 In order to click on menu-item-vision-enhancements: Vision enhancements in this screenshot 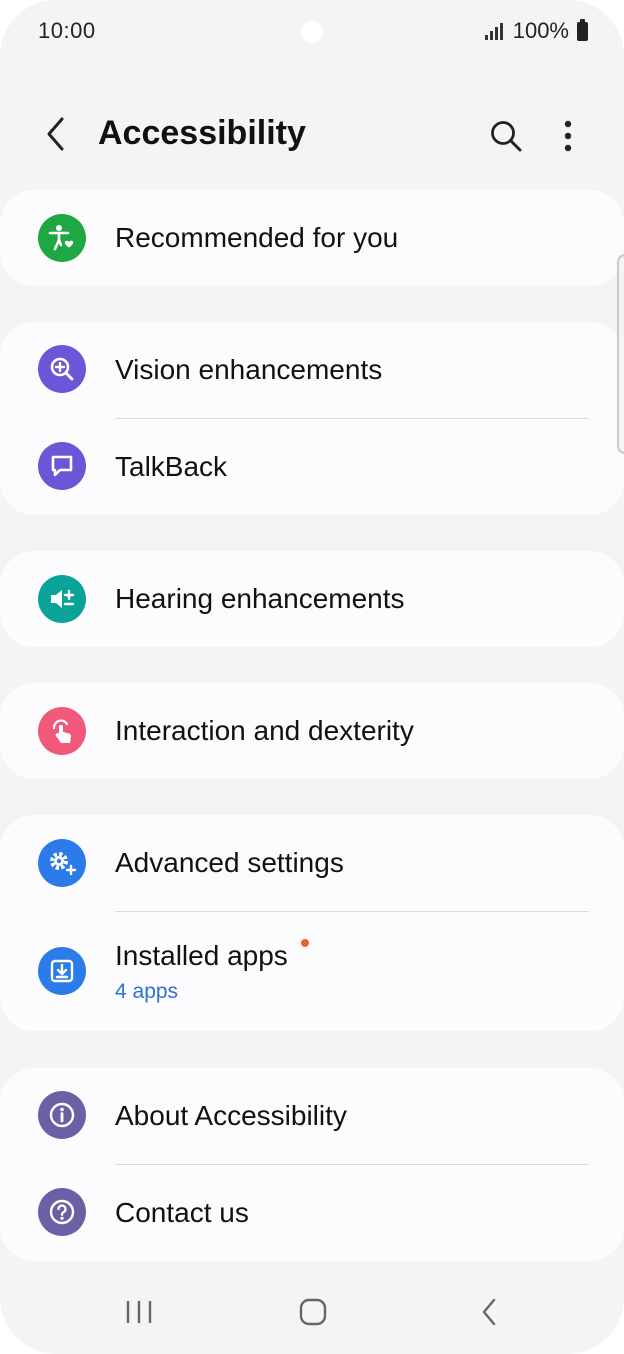, I will do `click(312, 370)`.